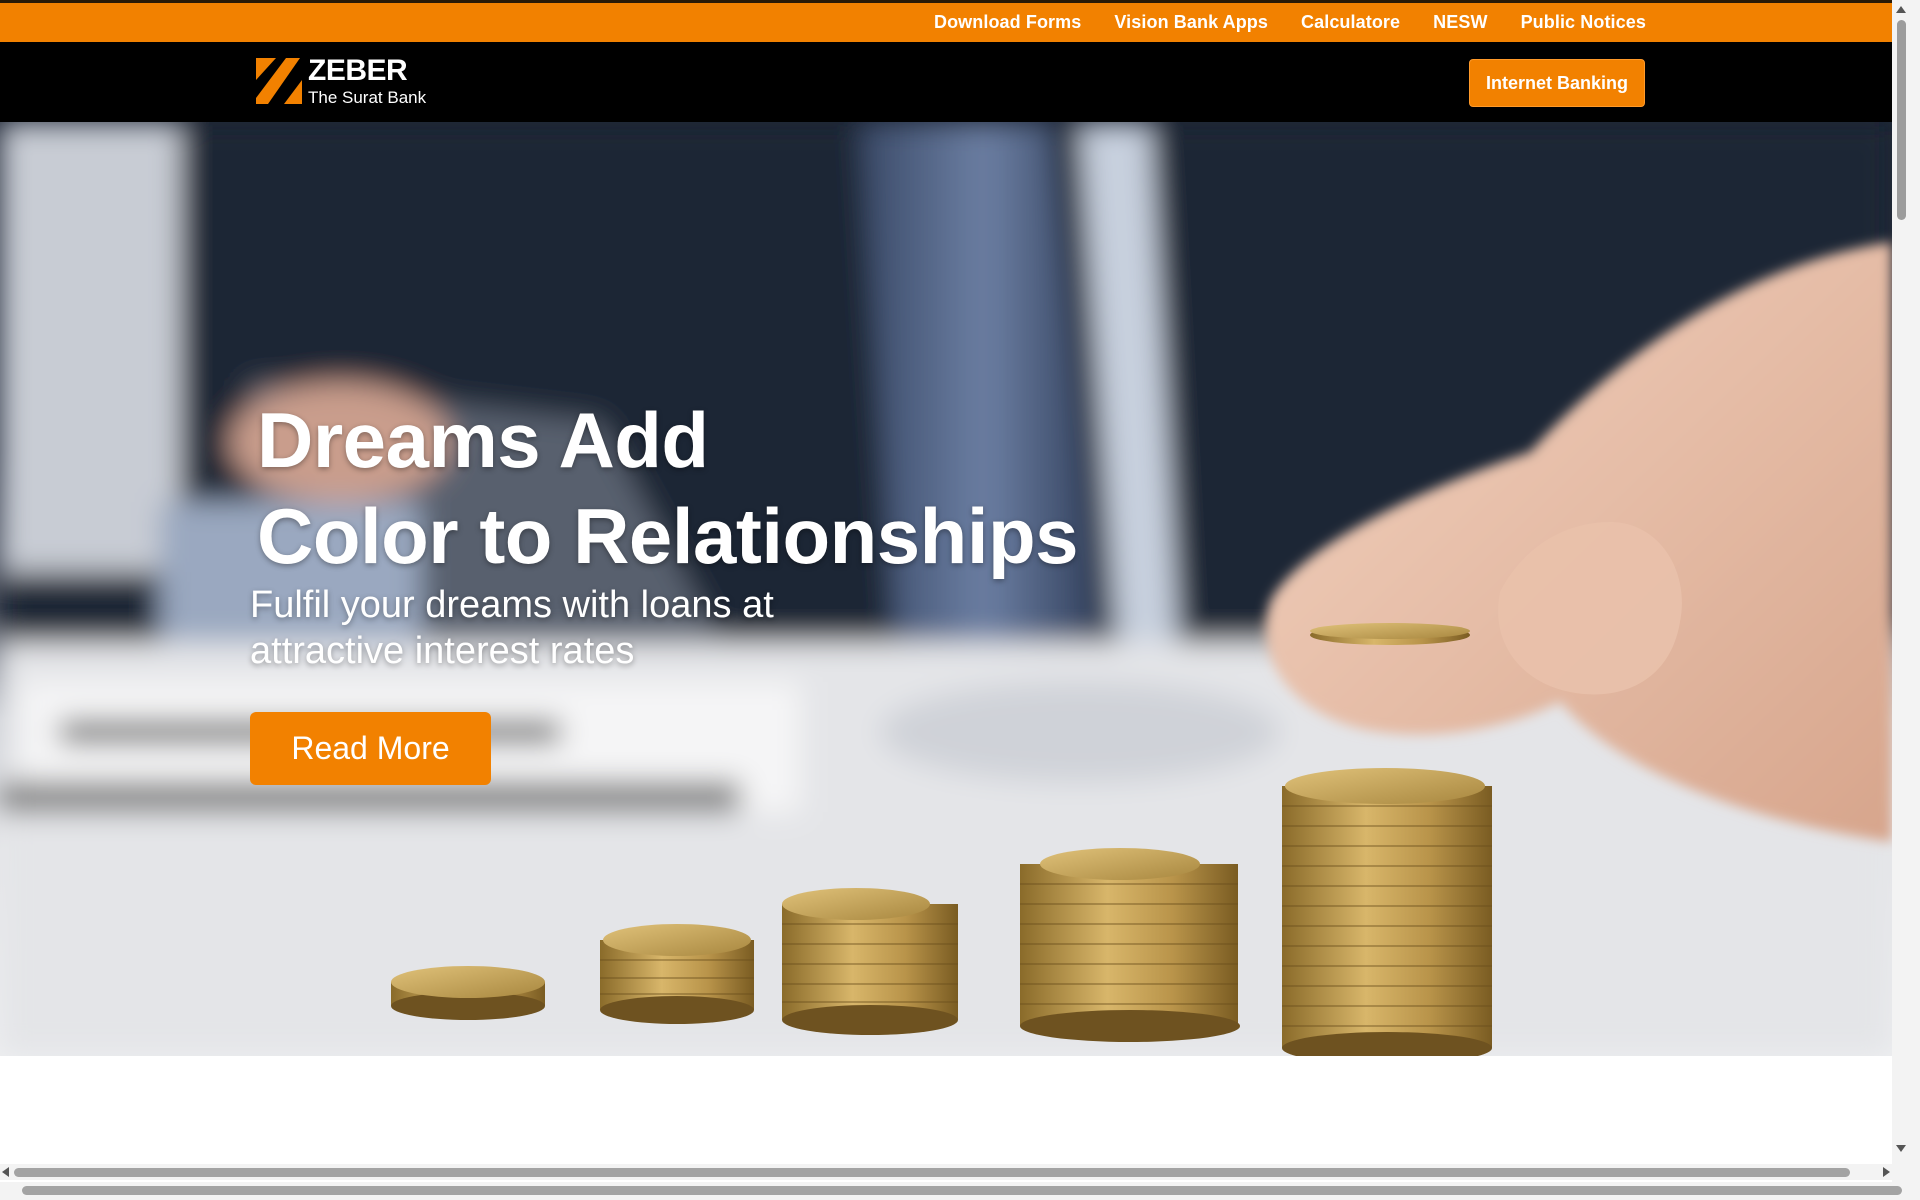 This screenshot has height=1200, width=1920. Describe the element at coordinates (483, 440) in the screenshot. I see `hero-title-line-1: Dreams Add` at that location.